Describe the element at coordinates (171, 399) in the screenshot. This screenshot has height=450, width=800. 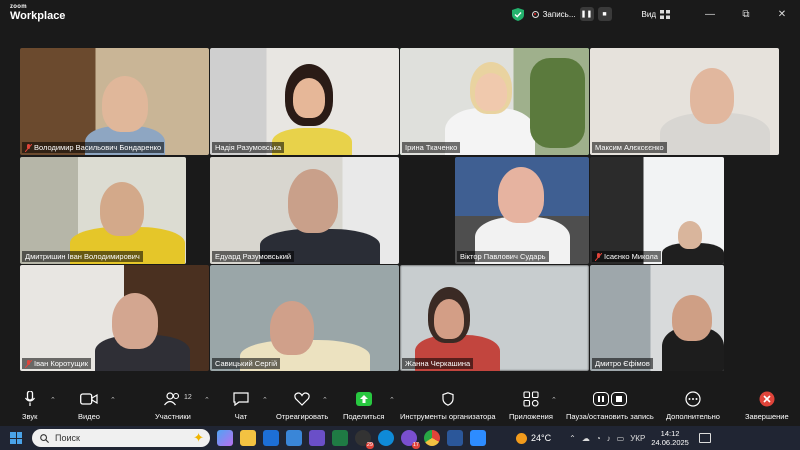
I see `participants-icon` at that location.